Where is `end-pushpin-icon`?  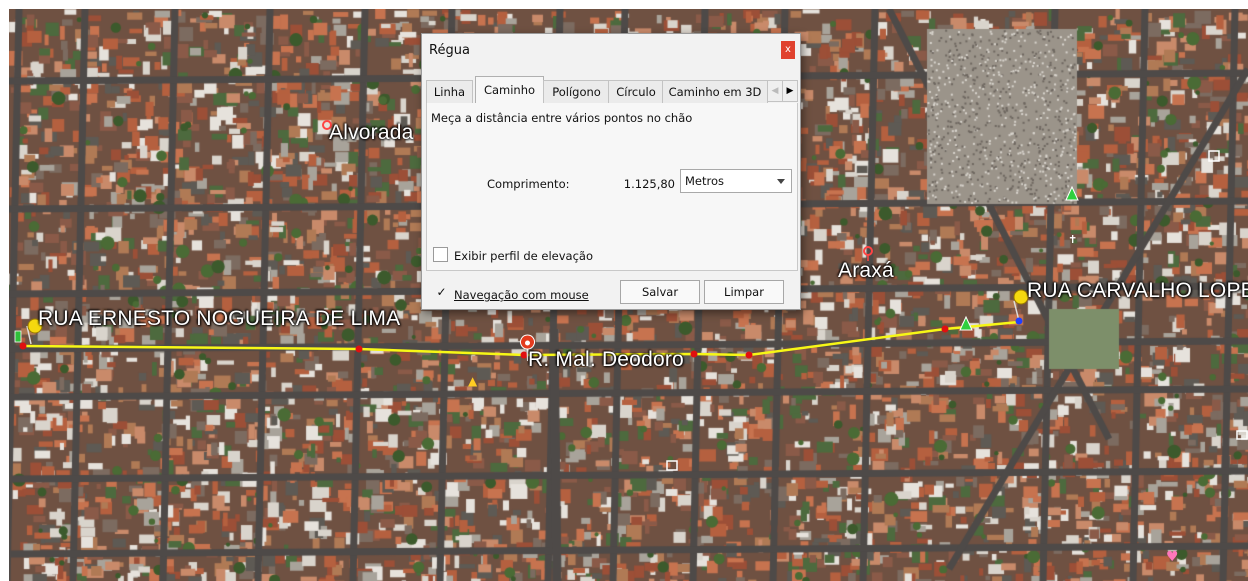 end-pushpin-icon is located at coordinates (1021, 307).